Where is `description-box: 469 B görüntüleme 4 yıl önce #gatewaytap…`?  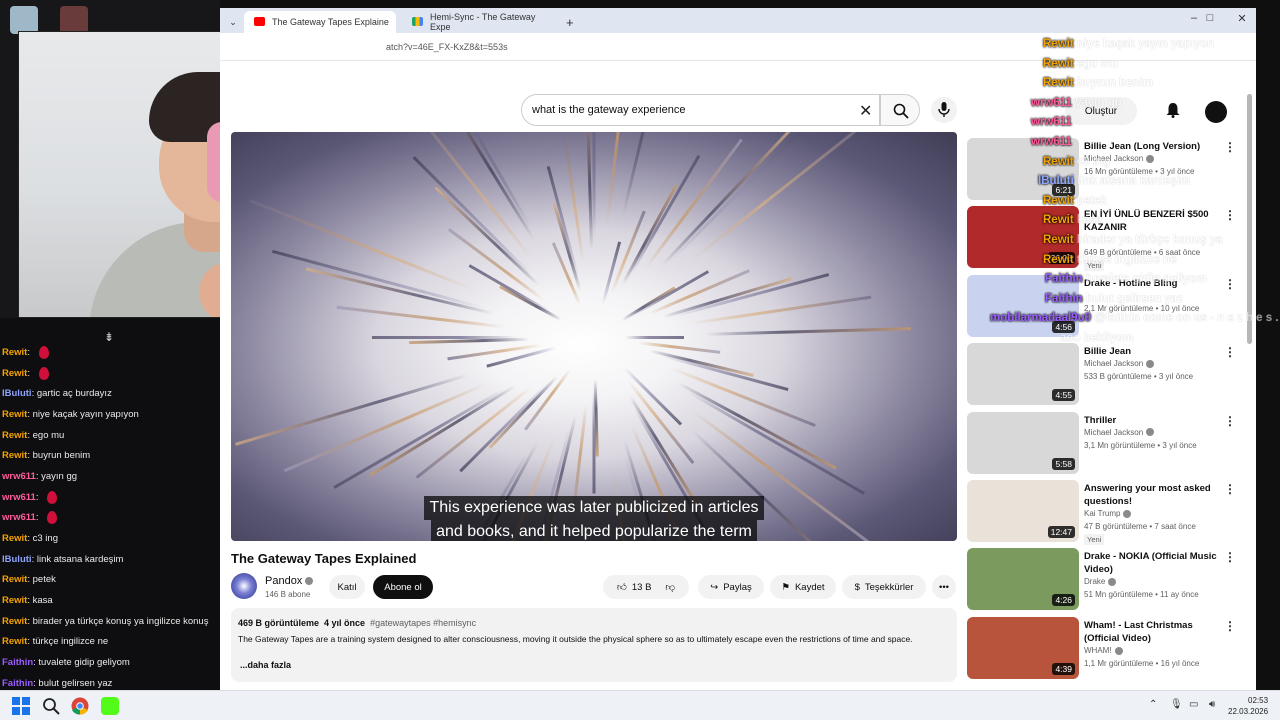 description-box: 469 B görüntüleme 4 yıl önce #gatewaytap… is located at coordinates (594, 645).